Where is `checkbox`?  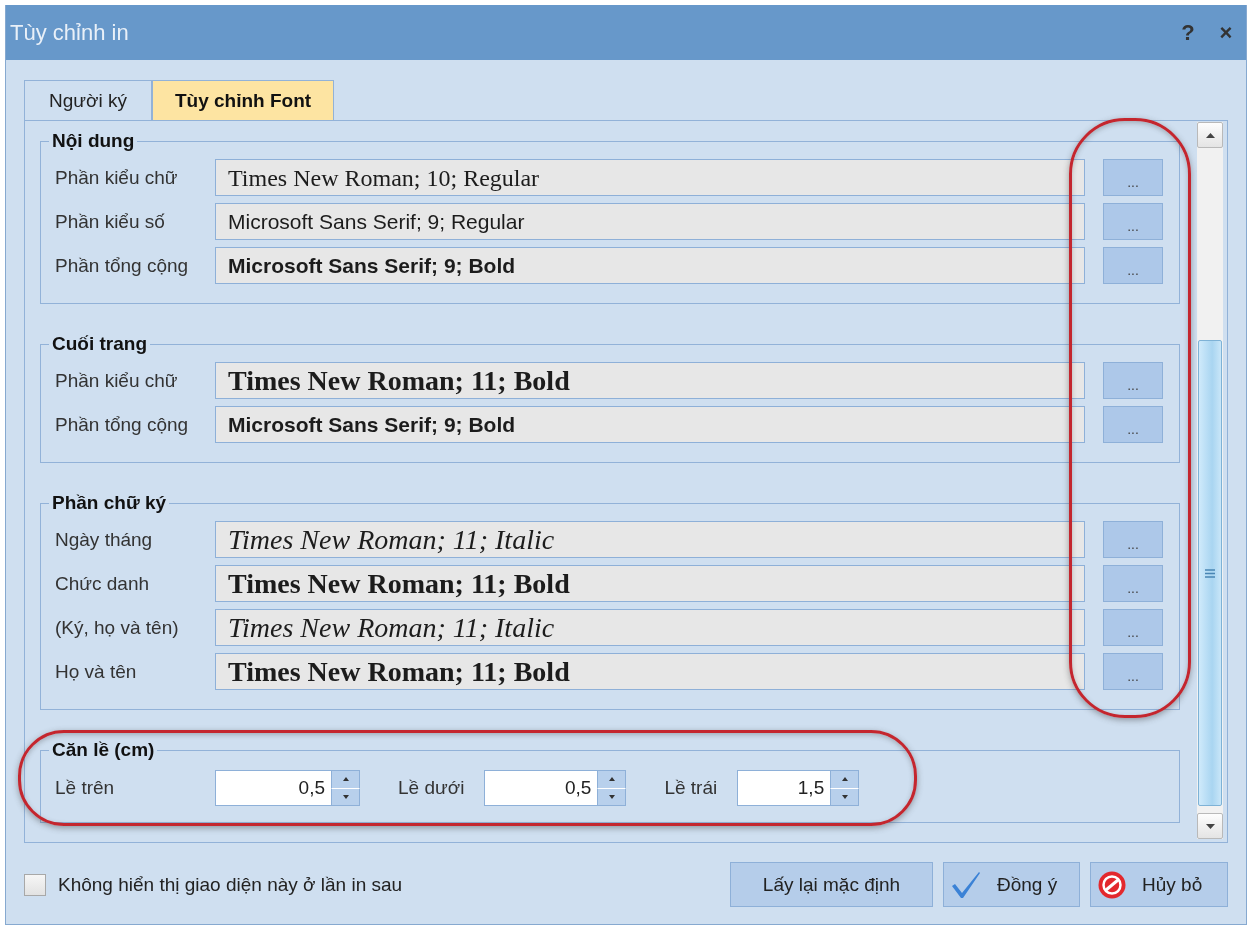
checkbox is located at coordinates (35, 884).